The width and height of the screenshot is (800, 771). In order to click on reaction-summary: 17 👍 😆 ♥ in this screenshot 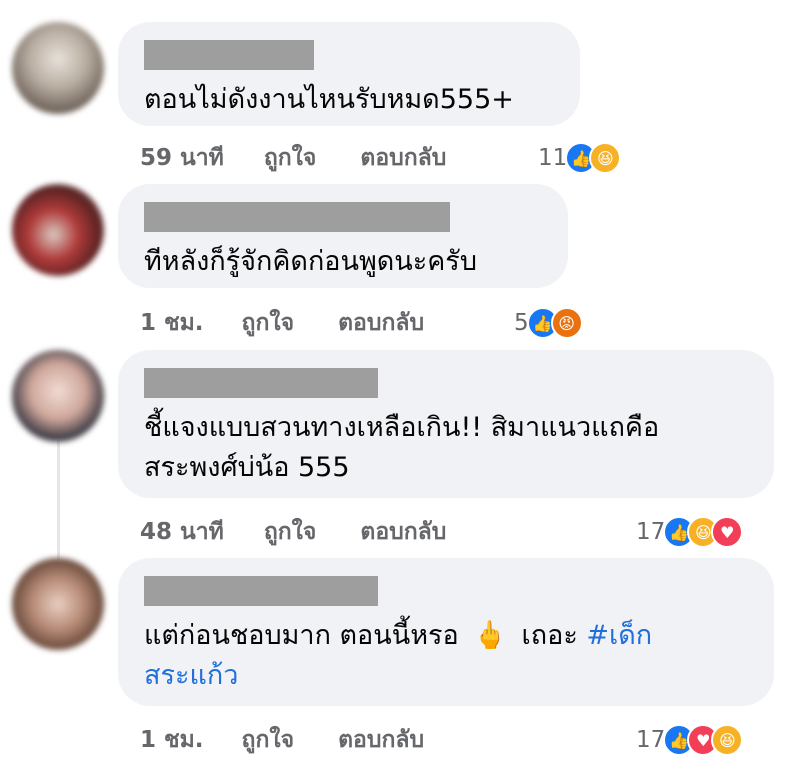, I will do `click(690, 532)`.